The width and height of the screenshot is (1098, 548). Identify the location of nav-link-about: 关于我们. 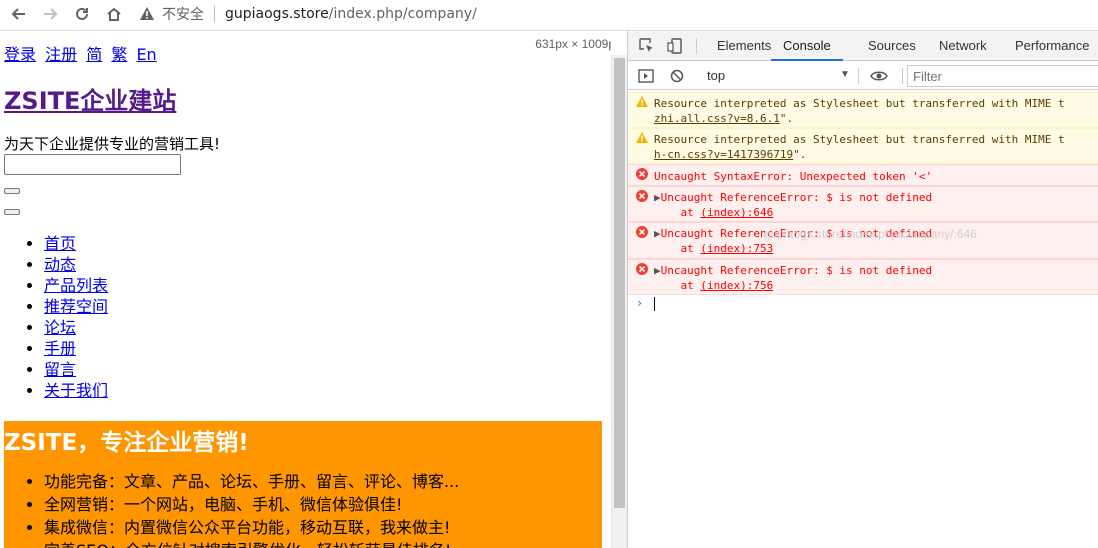
(76, 390).